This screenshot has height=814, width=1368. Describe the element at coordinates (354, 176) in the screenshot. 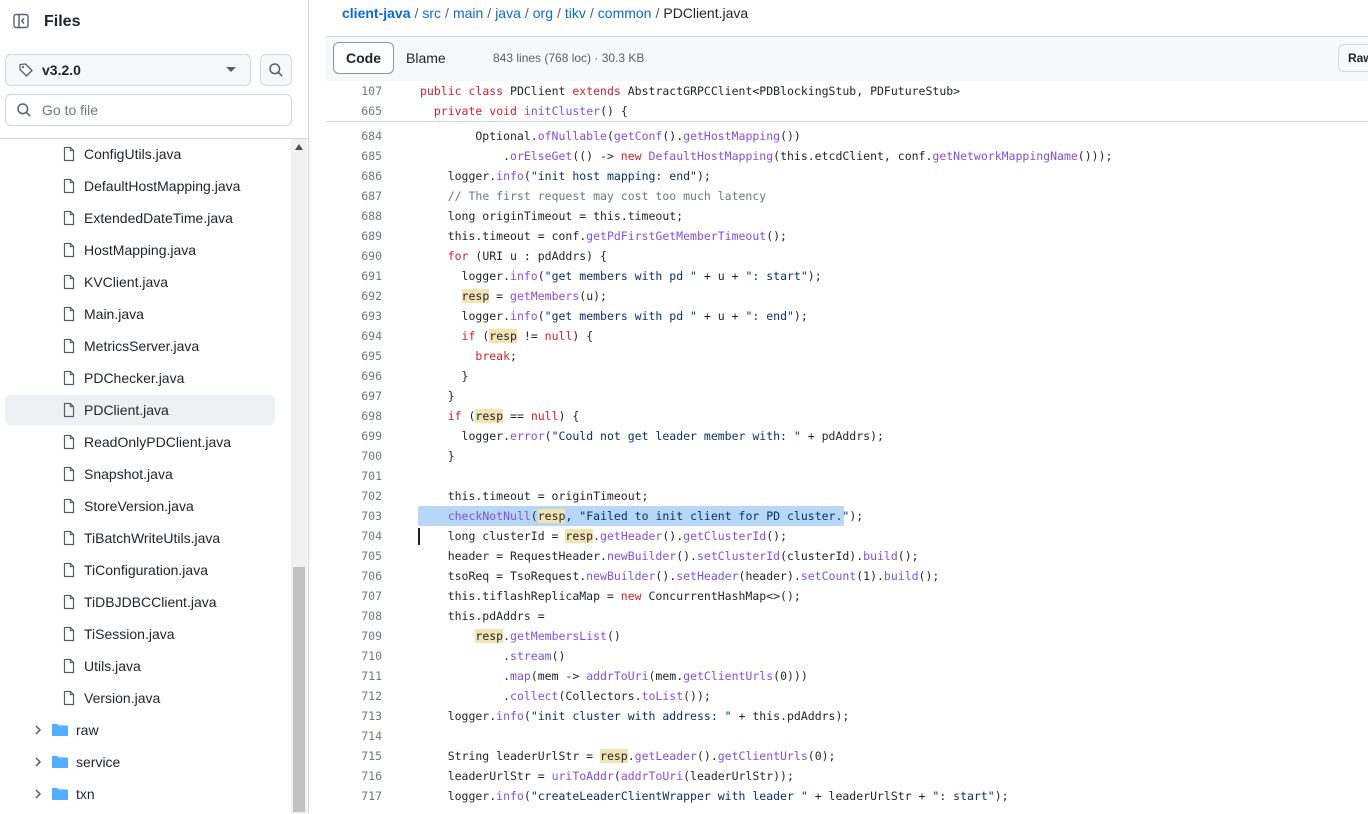

I see `line-number: 686` at that location.